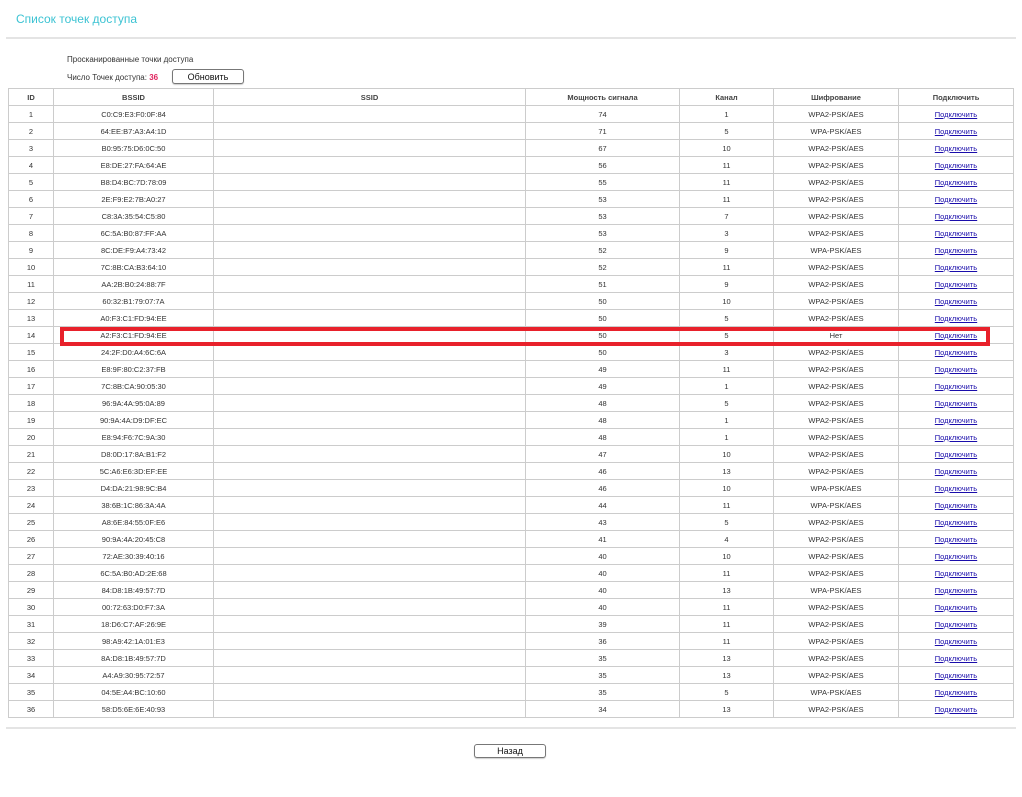  Describe the element at coordinates (602, 216) in the screenshot. I see `cell-signal: 53` at that location.